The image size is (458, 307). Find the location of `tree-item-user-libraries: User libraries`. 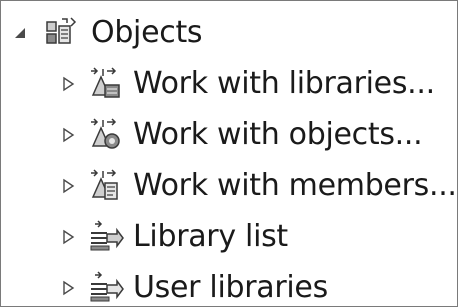

tree-item-user-libraries: User libraries is located at coordinates (194, 285).